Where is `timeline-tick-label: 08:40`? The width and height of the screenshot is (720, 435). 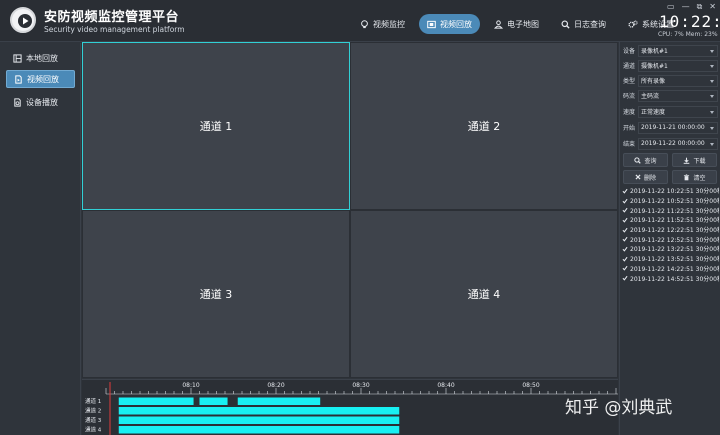
timeline-tick-label: 08:40 is located at coordinates (445, 385).